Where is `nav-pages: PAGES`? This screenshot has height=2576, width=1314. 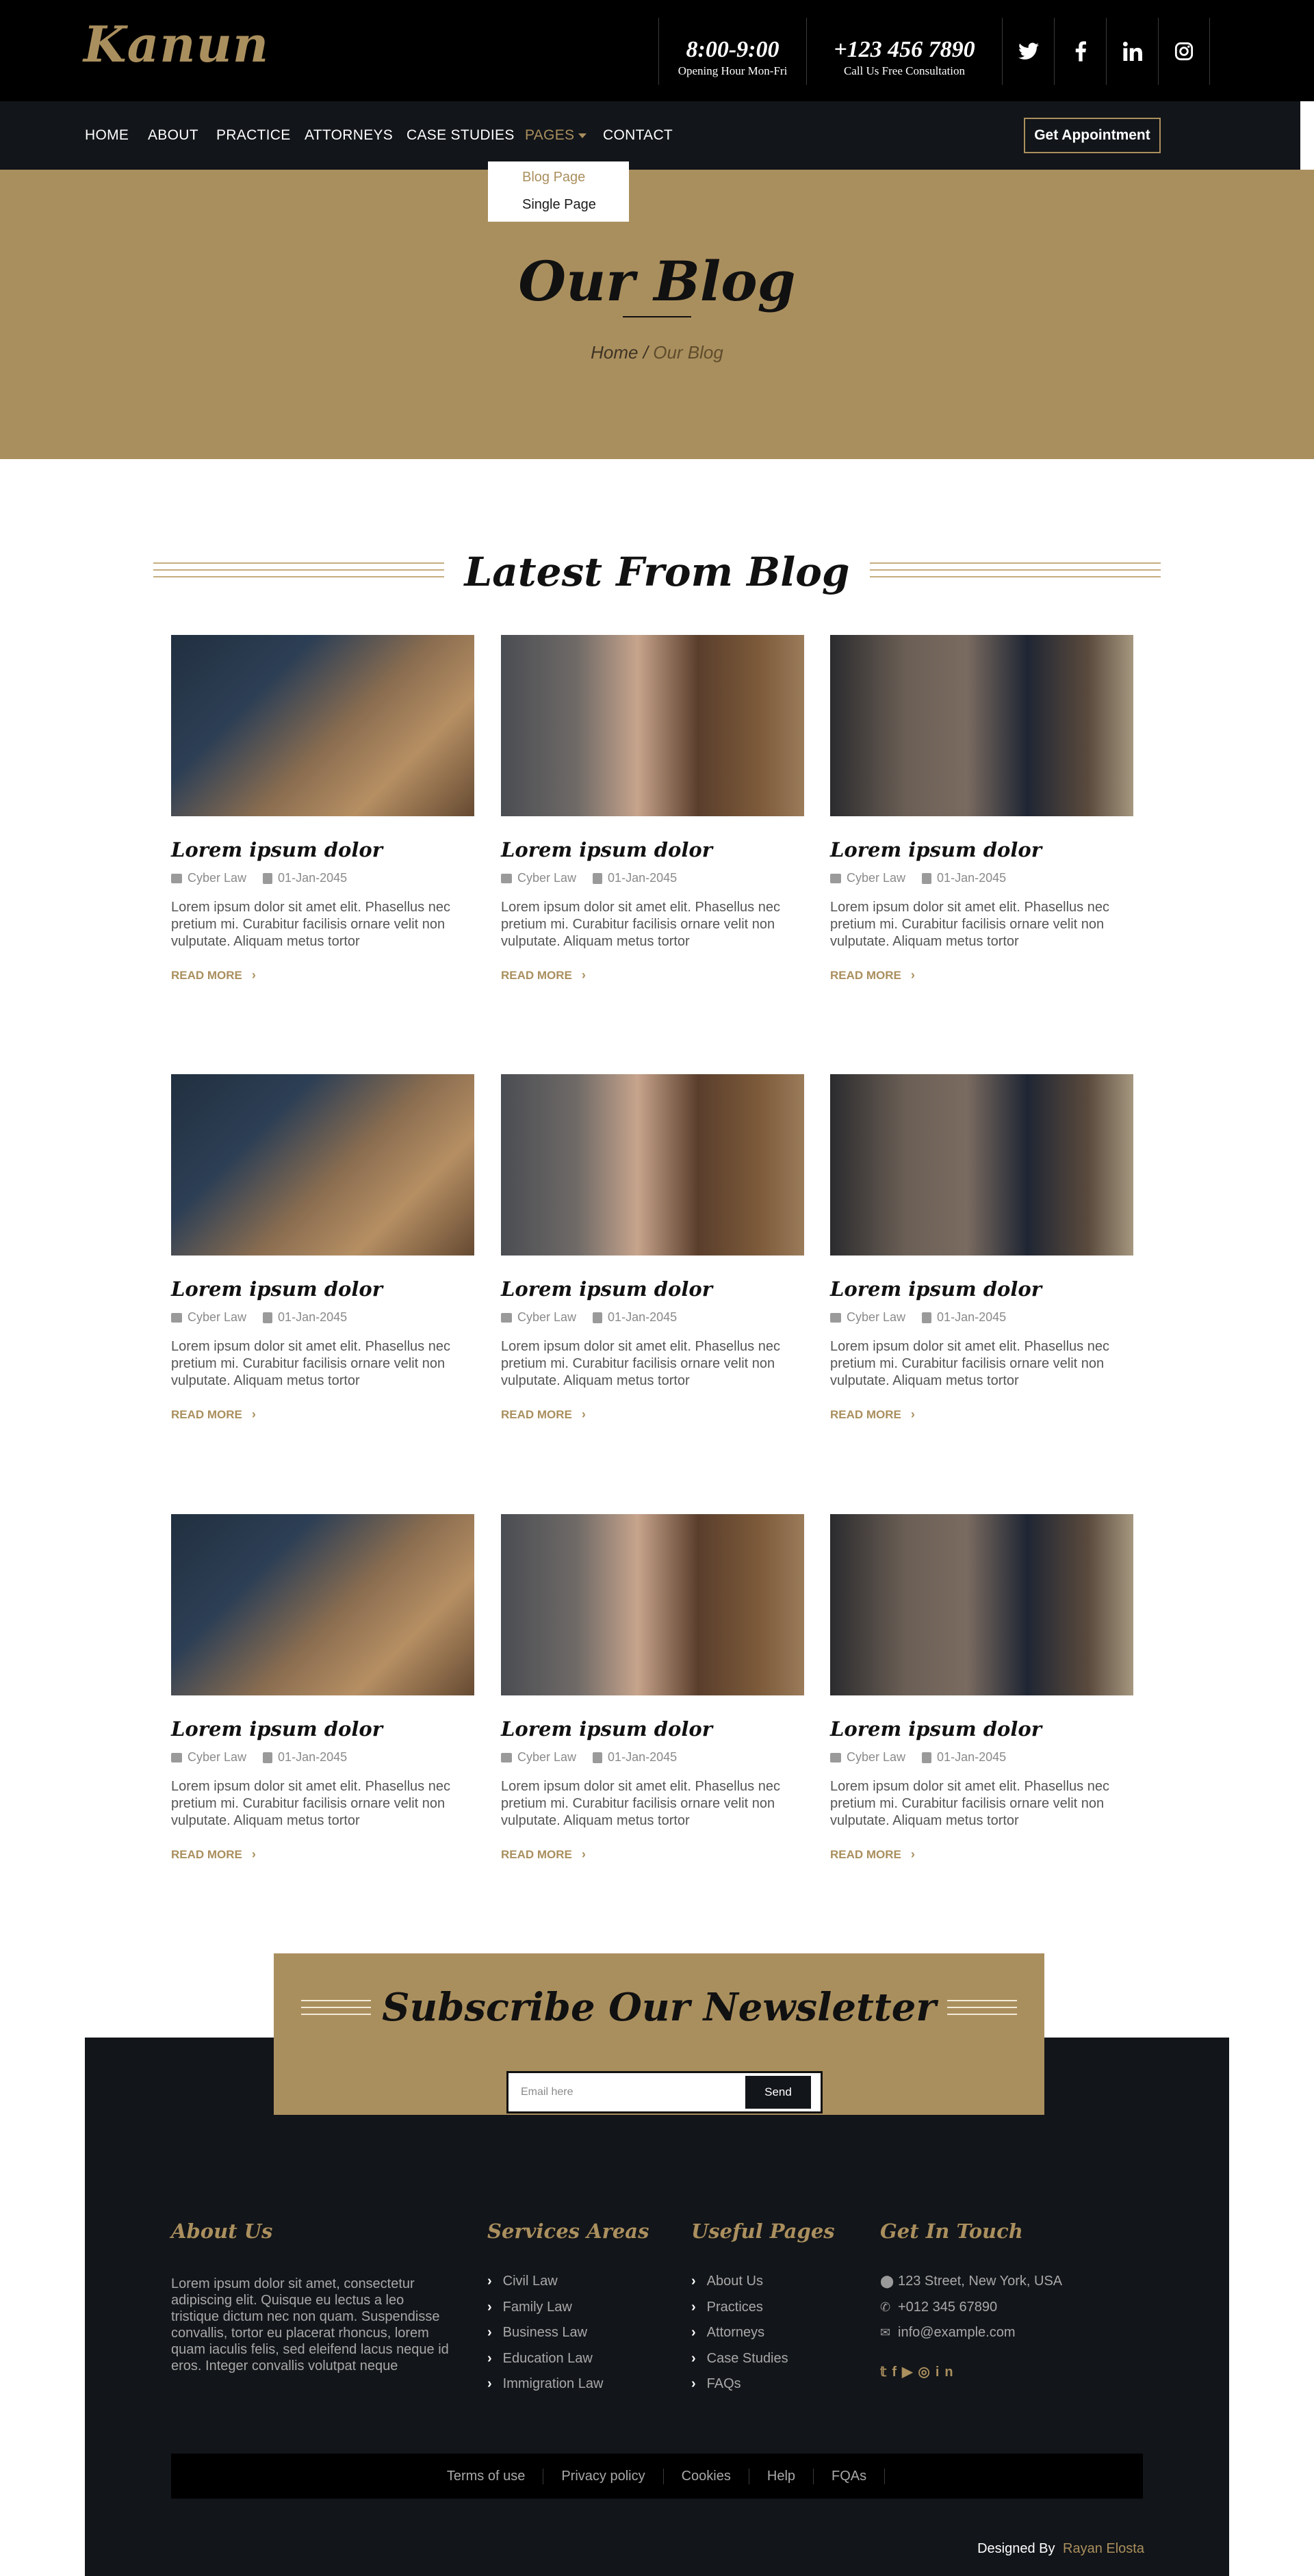
nav-pages: PAGES is located at coordinates (556, 135).